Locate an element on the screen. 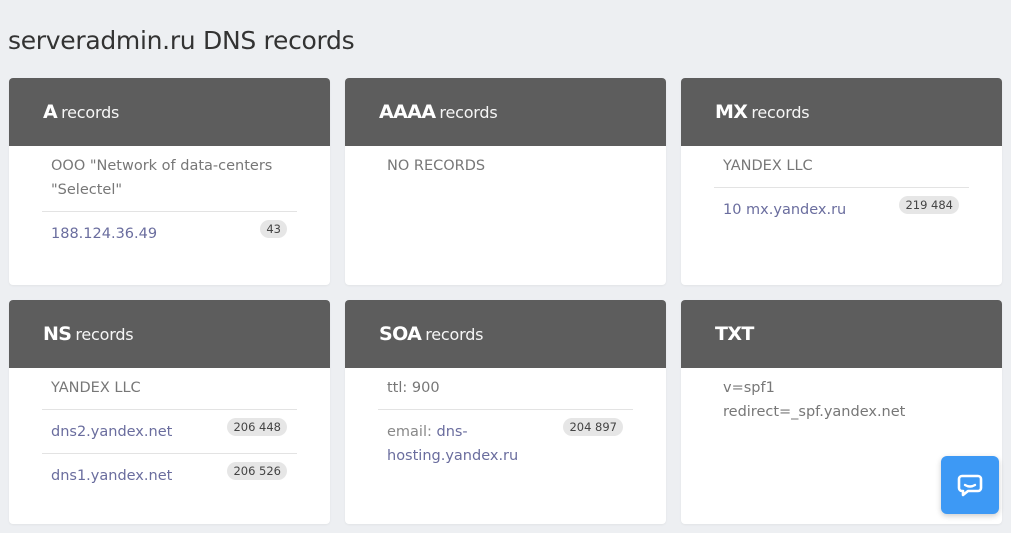 Image resolution: width=1011 pixels, height=533 pixels. record-row: 188.124.36.49 43 is located at coordinates (169, 233).